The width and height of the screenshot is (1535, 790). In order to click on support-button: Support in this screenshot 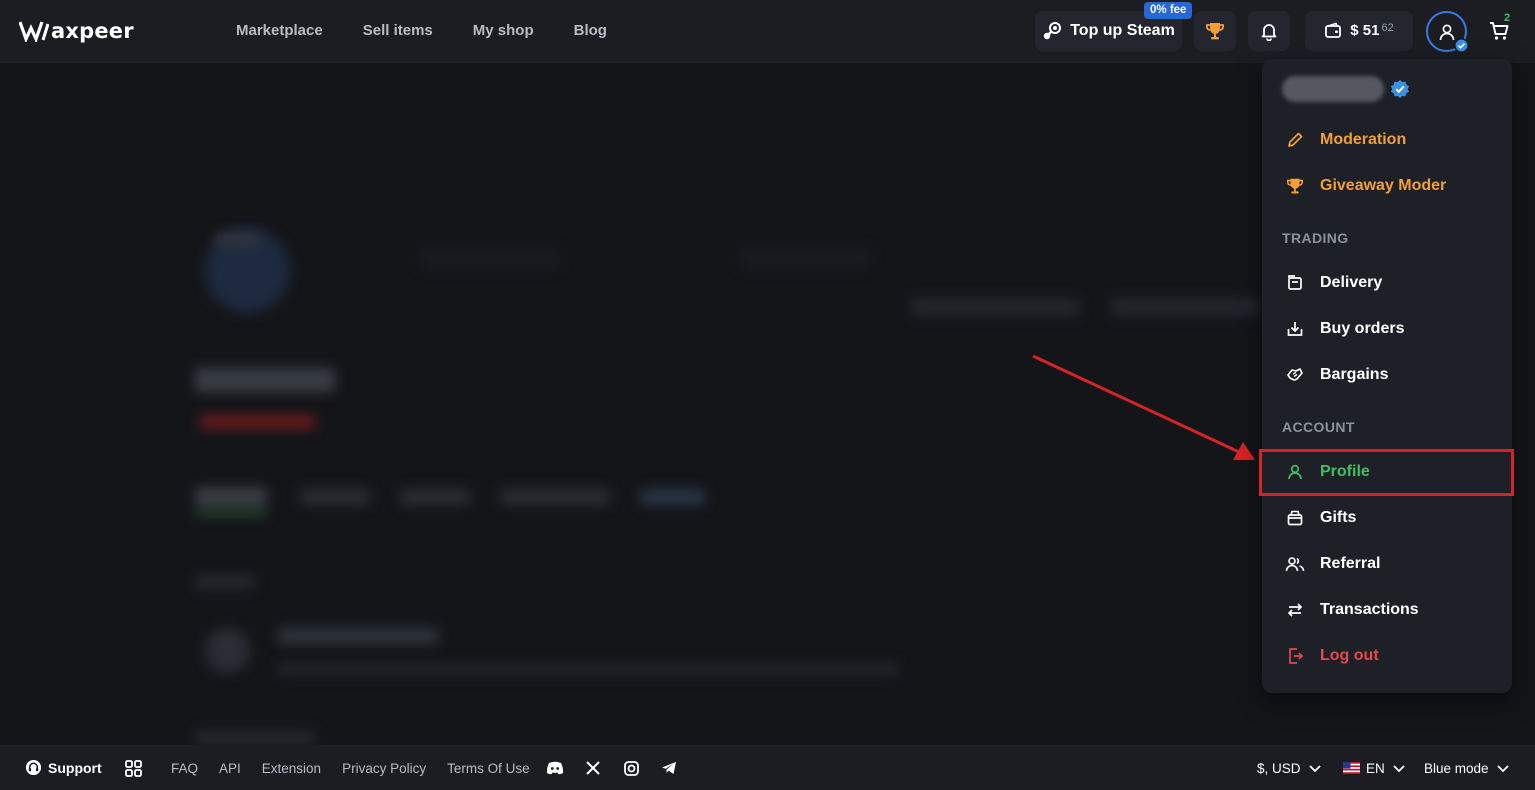, I will do `click(63, 767)`.